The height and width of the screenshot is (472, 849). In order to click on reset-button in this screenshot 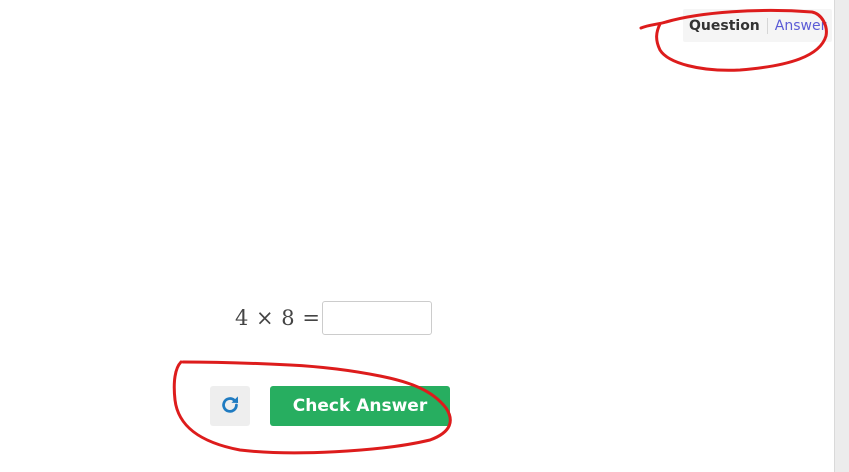, I will do `click(230, 406)`.